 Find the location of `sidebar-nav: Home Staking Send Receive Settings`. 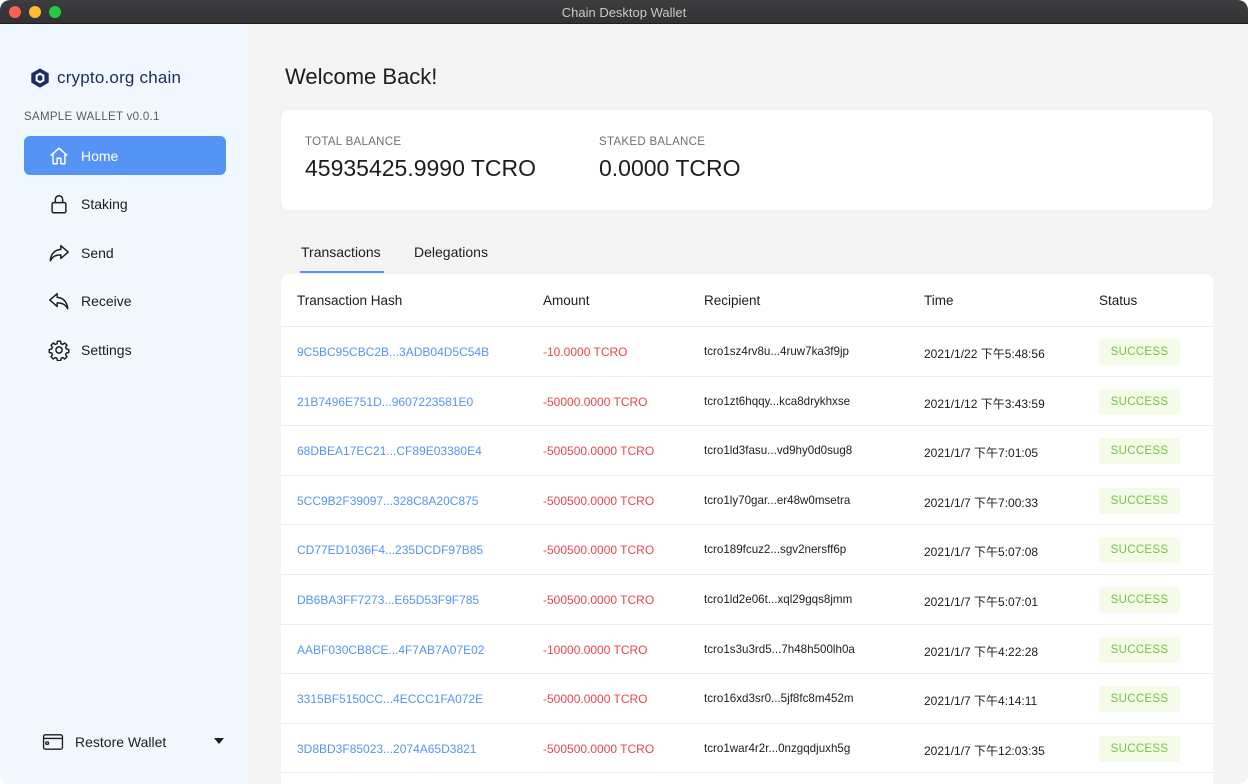

sidebar-nav: Home Staking Send Receive Settings is located at coordinates (125, 257).